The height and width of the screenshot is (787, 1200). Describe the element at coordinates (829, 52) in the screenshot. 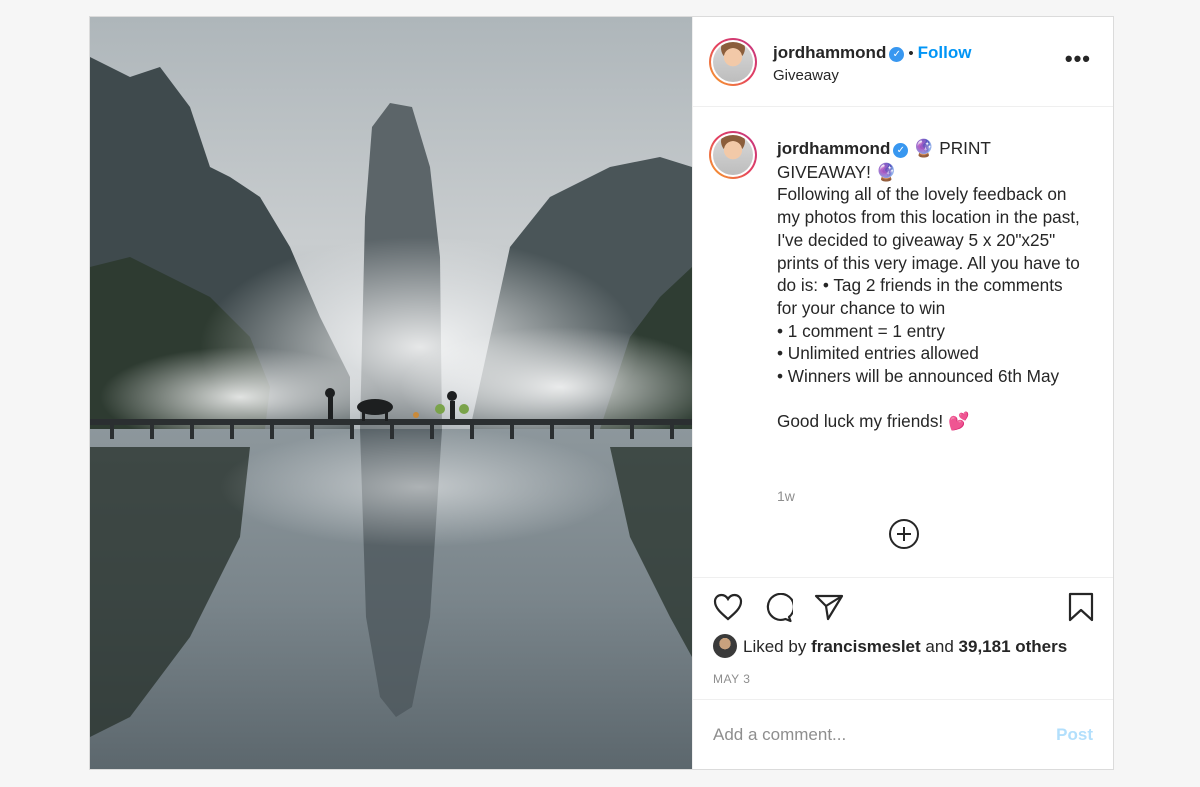

I see `author-username: jordhammond` at that location.